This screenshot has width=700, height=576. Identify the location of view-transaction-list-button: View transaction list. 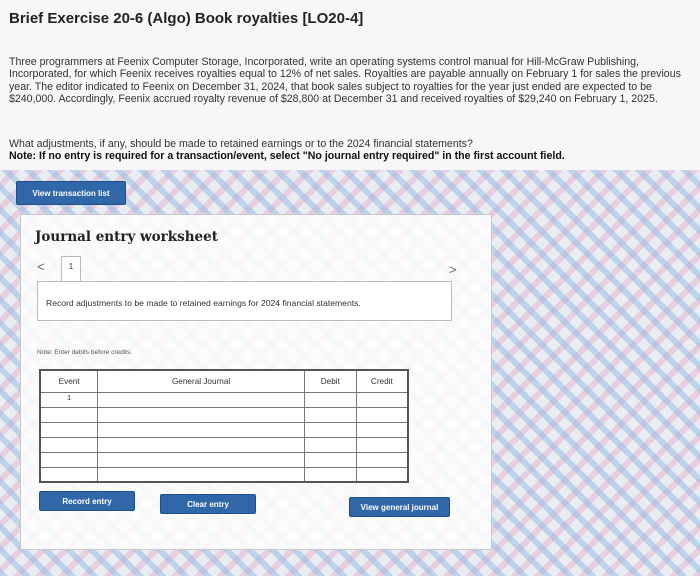
(71, 193).